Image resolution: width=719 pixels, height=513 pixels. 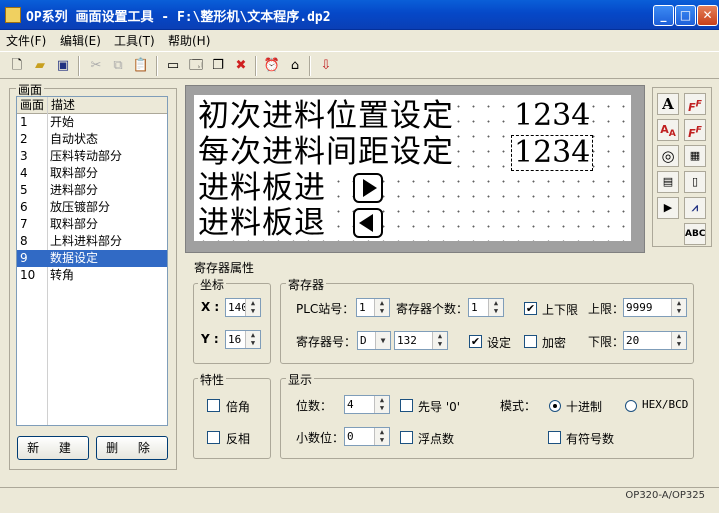 I want to click on x-coordinate-input: 140 ▲ ▼, so click(x=243, y=307).